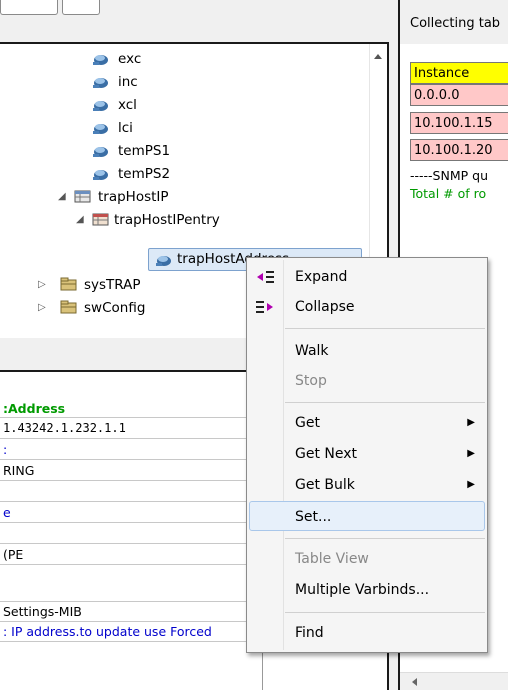 This screenshot has height=690, width=508. What do you see at coordinates (29, 7) in the screenshot?
I see `toolbar-button-left` at bounding box center [29, 7].